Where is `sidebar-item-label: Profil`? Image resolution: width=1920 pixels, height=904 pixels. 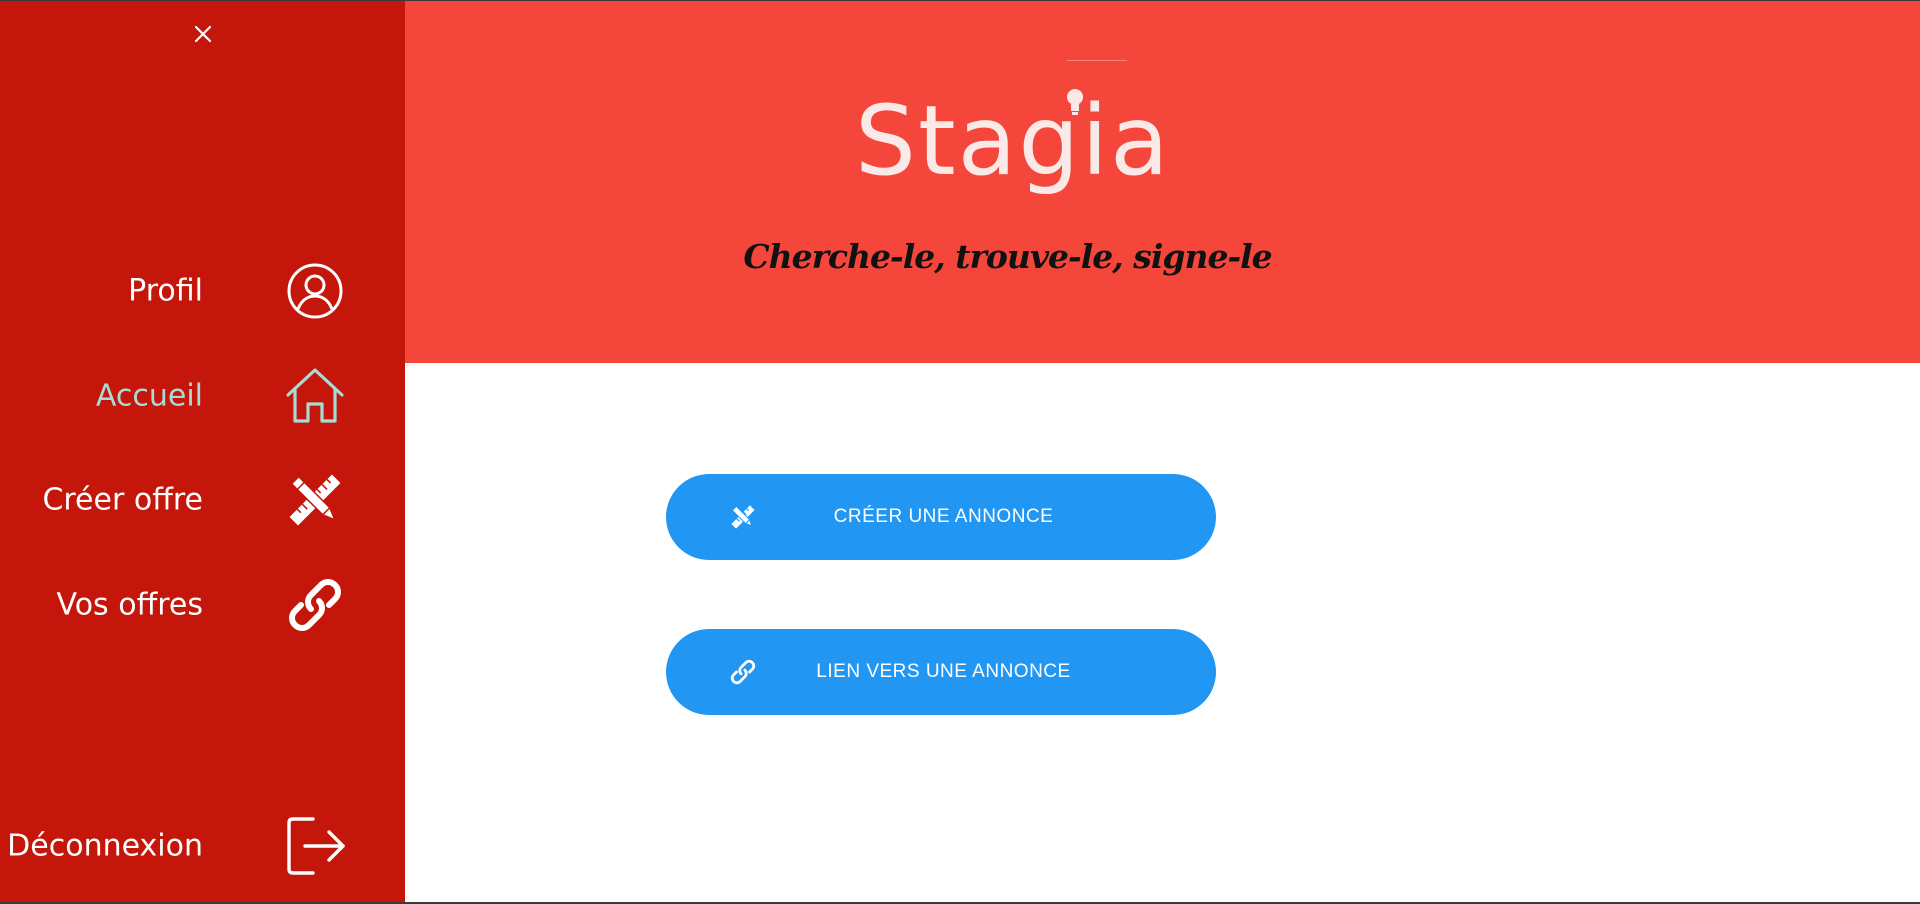 sidebar-item-label: Profil is located at coordinates (165, 291).